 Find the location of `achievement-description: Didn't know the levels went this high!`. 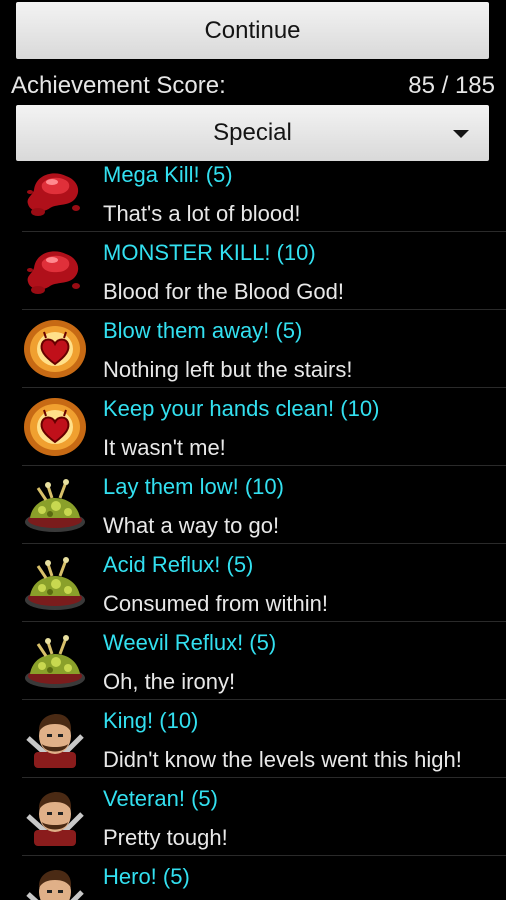

achievement-description: Didn't know the levels went this high! is located at coordinates (282, 759).